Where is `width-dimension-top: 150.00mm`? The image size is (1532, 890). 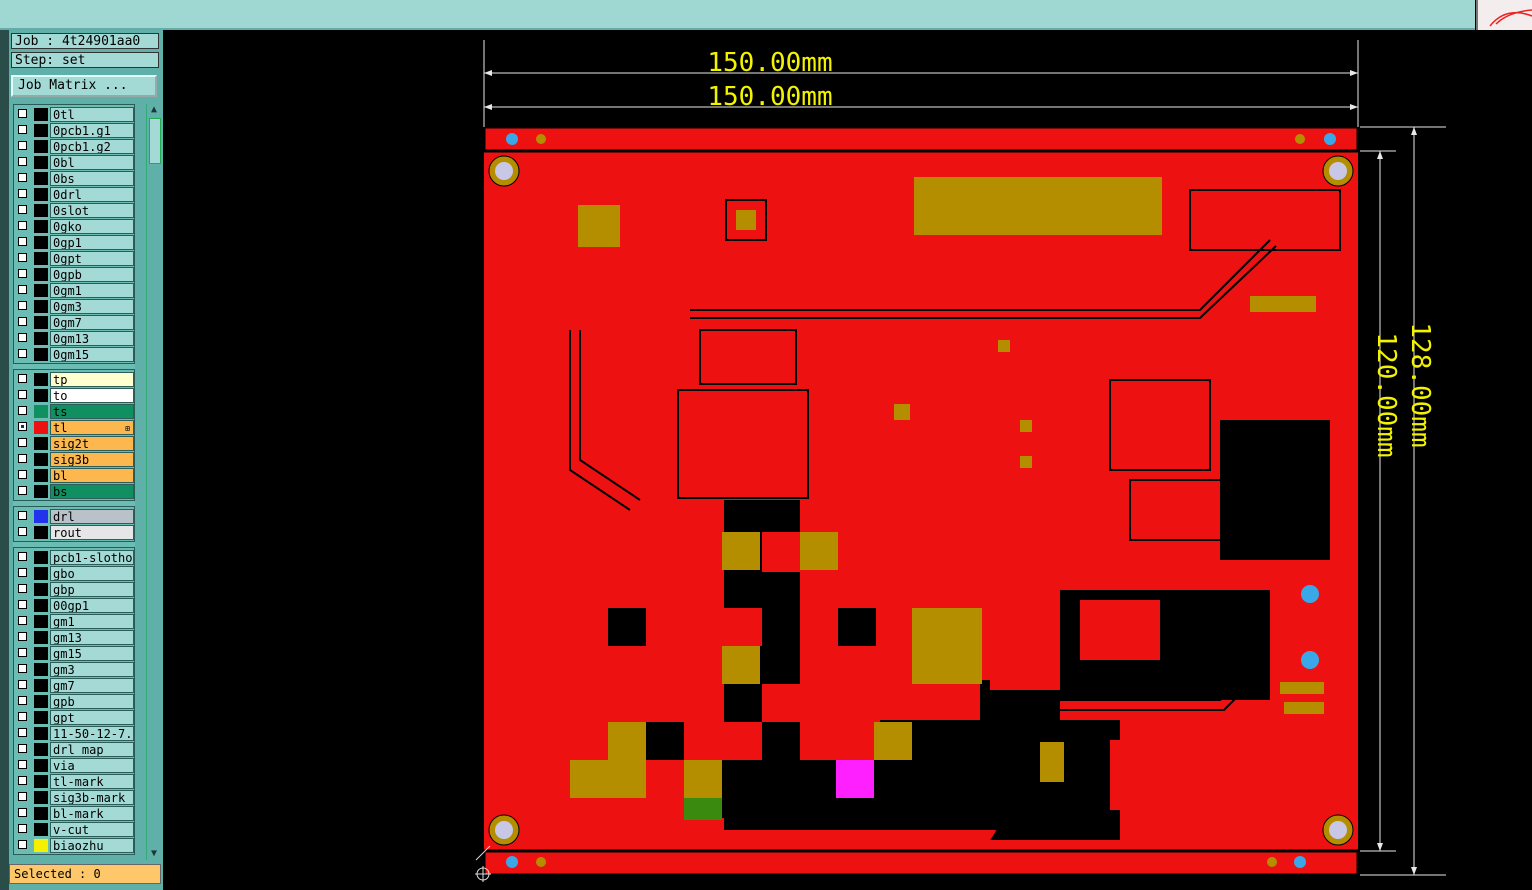
width-dimension-top: 150.00mm is located at coordinates (769, 63).